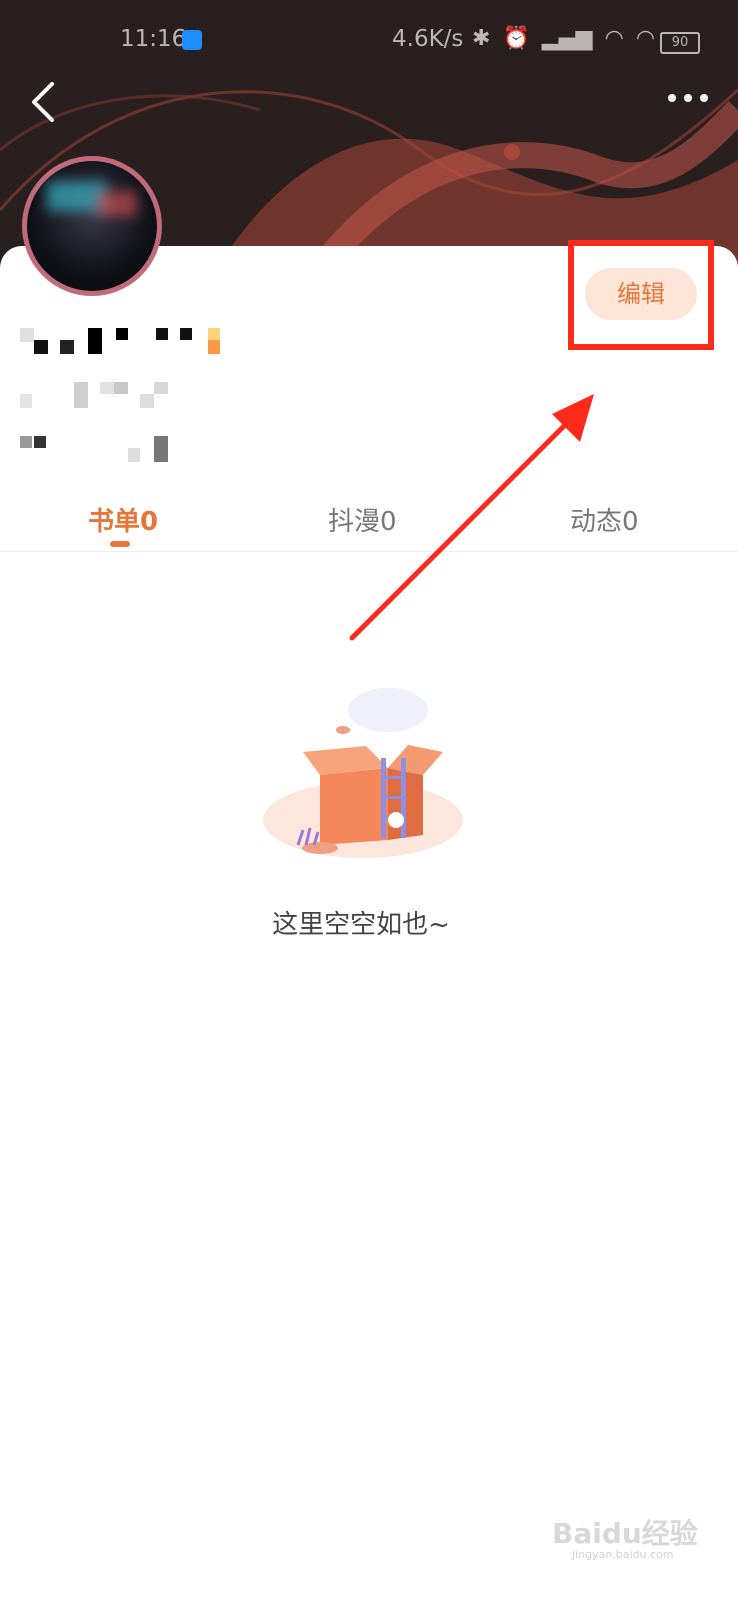  What do you see at coordinates (363, 773) in the screenshot?
I see `empty-box-illustration` at bounding box center [363, 773].